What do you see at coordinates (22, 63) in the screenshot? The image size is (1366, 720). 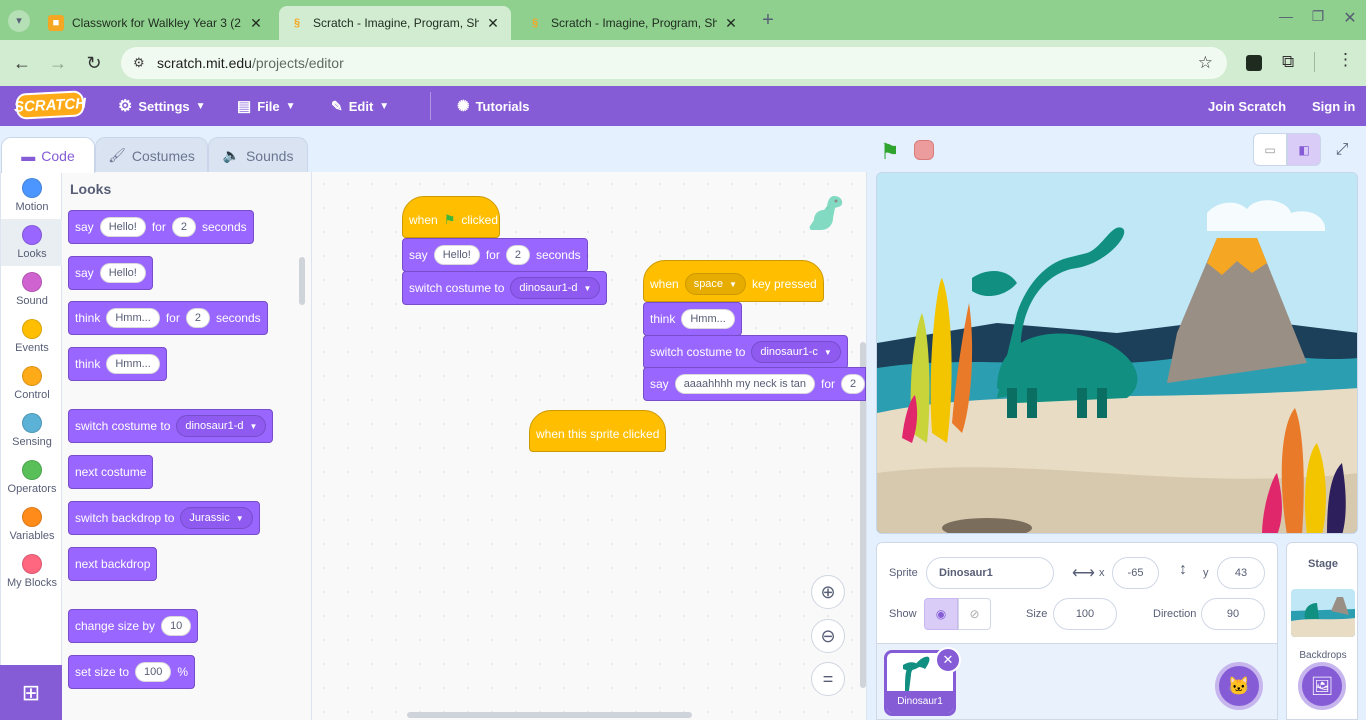 I see `back-icon: ←` at bounding box center [22, 63].